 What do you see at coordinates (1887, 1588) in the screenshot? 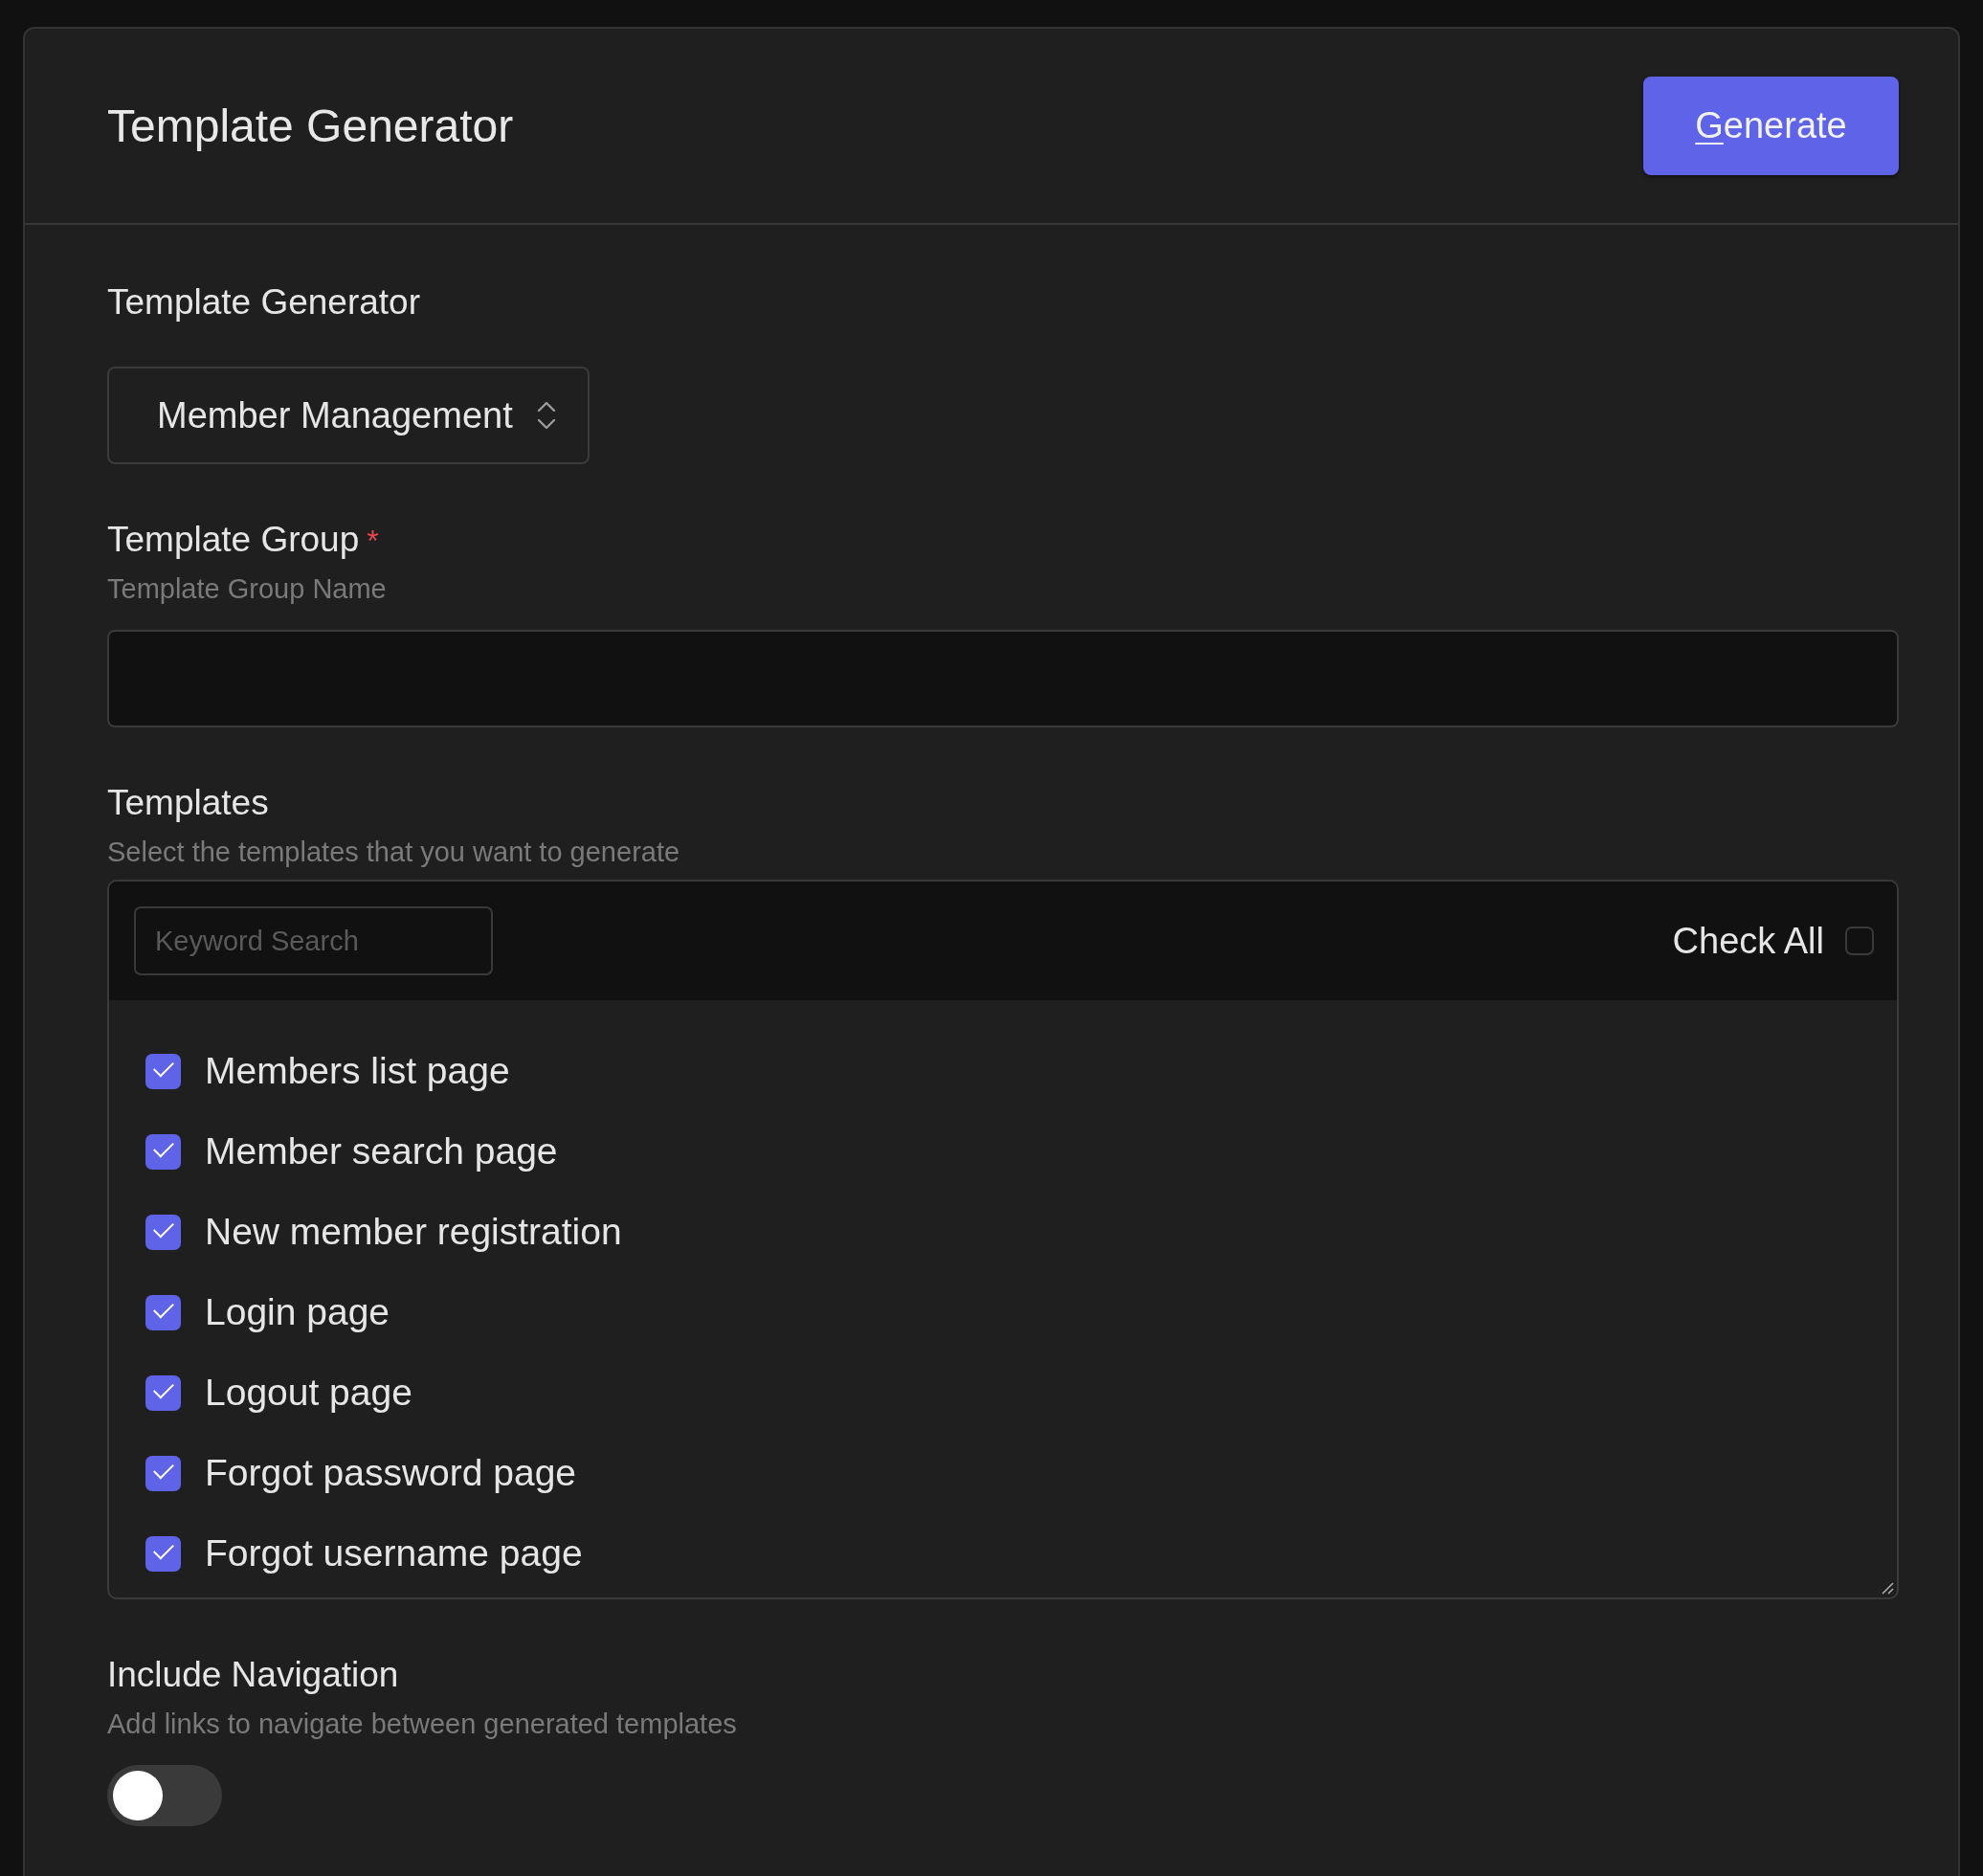
I see `resize-grip-icon` at bounding box center [1887, 1588].